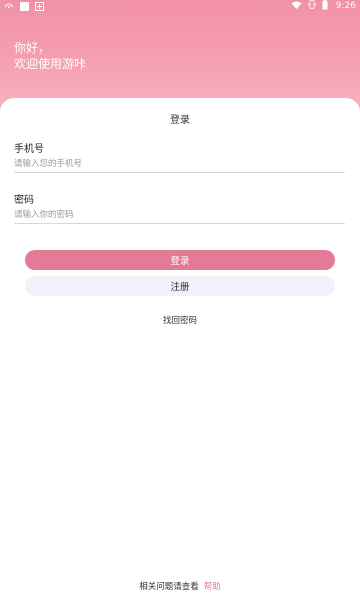 The width and height of the screenshot is (360, 600). I want to click on help-link: 帮助, so click(212, 587).